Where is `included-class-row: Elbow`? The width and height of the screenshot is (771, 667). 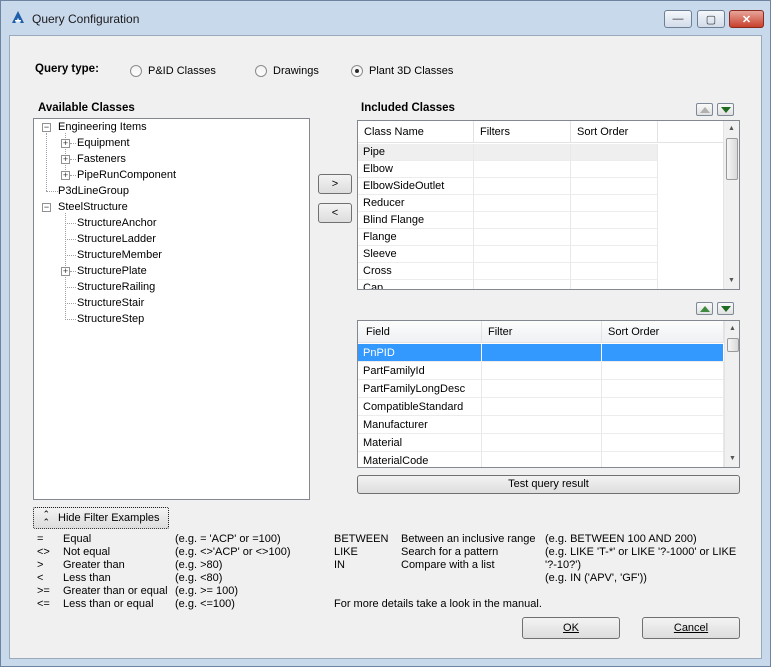
included-class-row: Elbow is located at coordinates (508, 169).